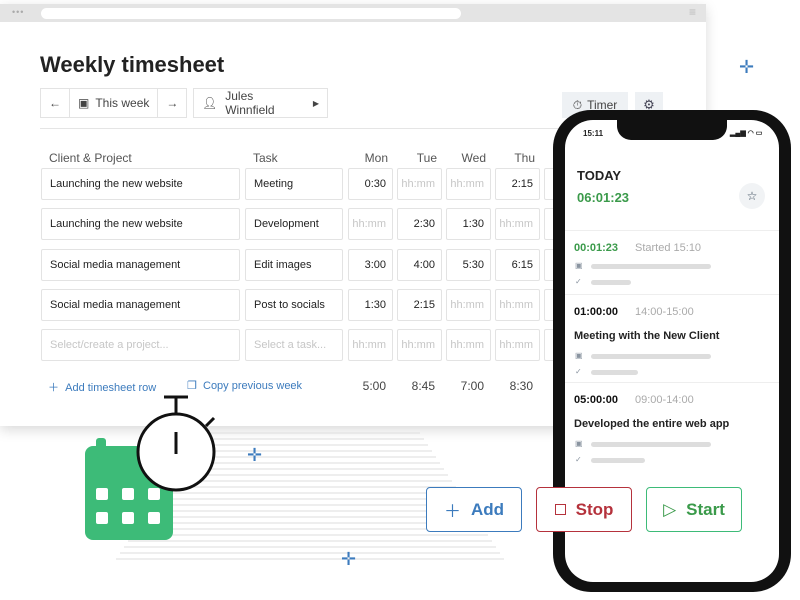  Describe the element at coordinates (315, 103) in the screenshot. I see `caret-right-icon: ▶` at that location.